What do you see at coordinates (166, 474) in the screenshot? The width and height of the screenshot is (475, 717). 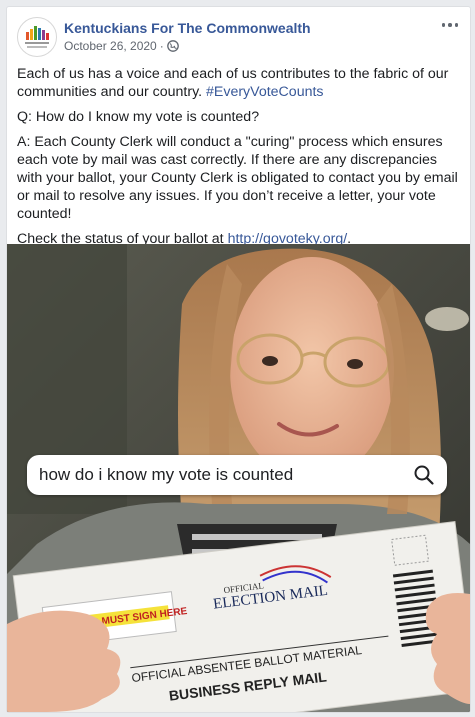 I see `search-query: how do i know my vote is counted` at bounding box center [166, 474].